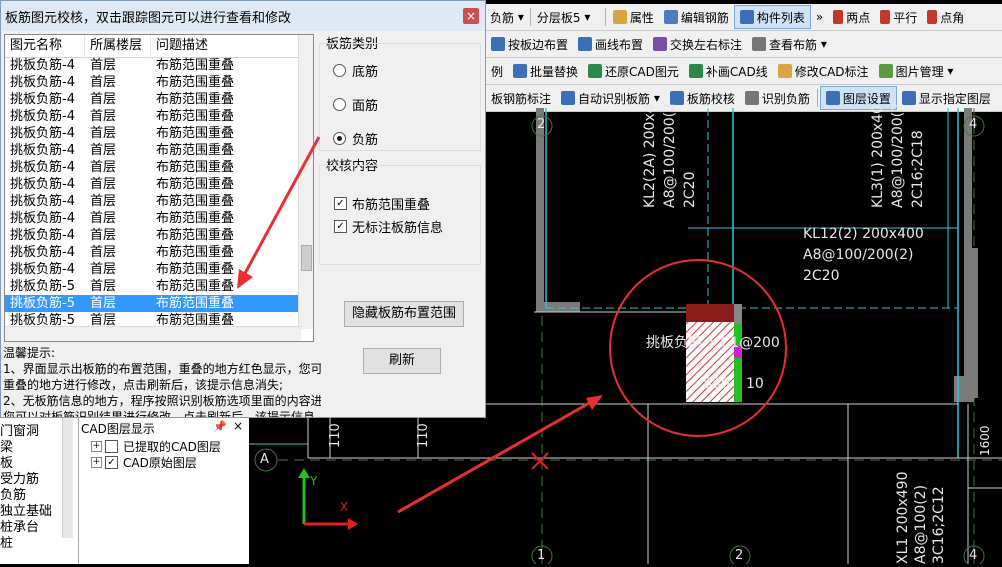 This screenshot has width=1002, height=567. What do you see at coordinates (111, 462) in the screenshot?
I see `layer-original-checkbox: ✓` at bounding box center [111, 462].